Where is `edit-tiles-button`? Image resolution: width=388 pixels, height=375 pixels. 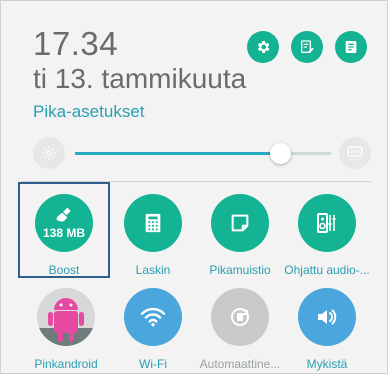 edit-tiles-button is located at coordinates (307, 47).